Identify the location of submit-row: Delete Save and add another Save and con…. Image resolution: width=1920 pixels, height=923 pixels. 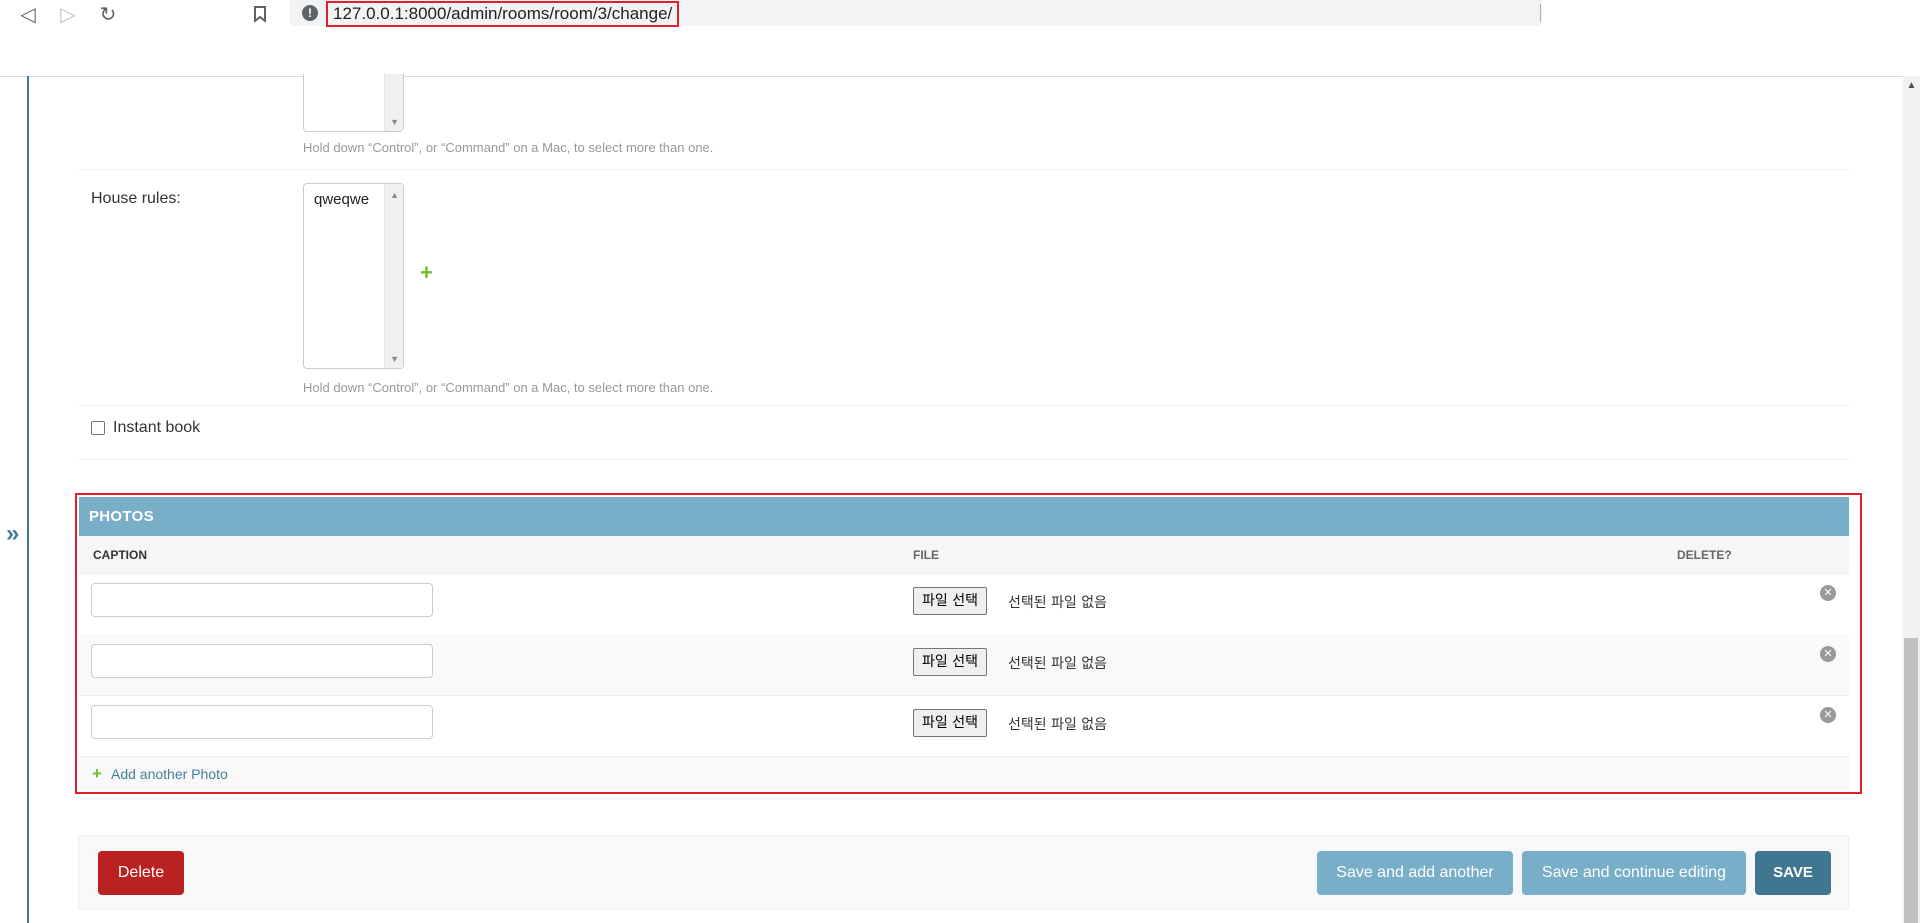
(963, 872).